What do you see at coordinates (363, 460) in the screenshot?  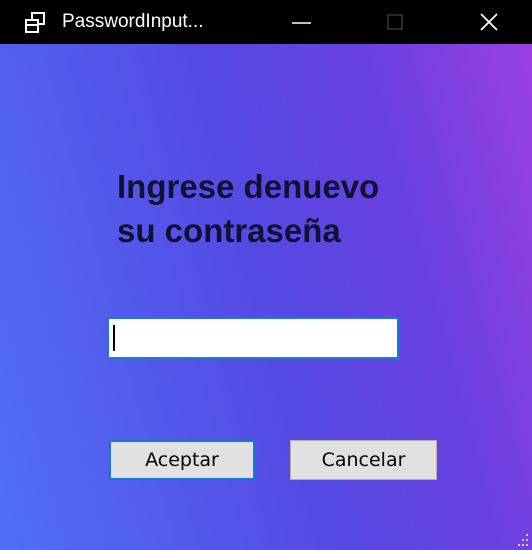 I see `cancel-button: Cancelar` at bounding box center [363, 460].